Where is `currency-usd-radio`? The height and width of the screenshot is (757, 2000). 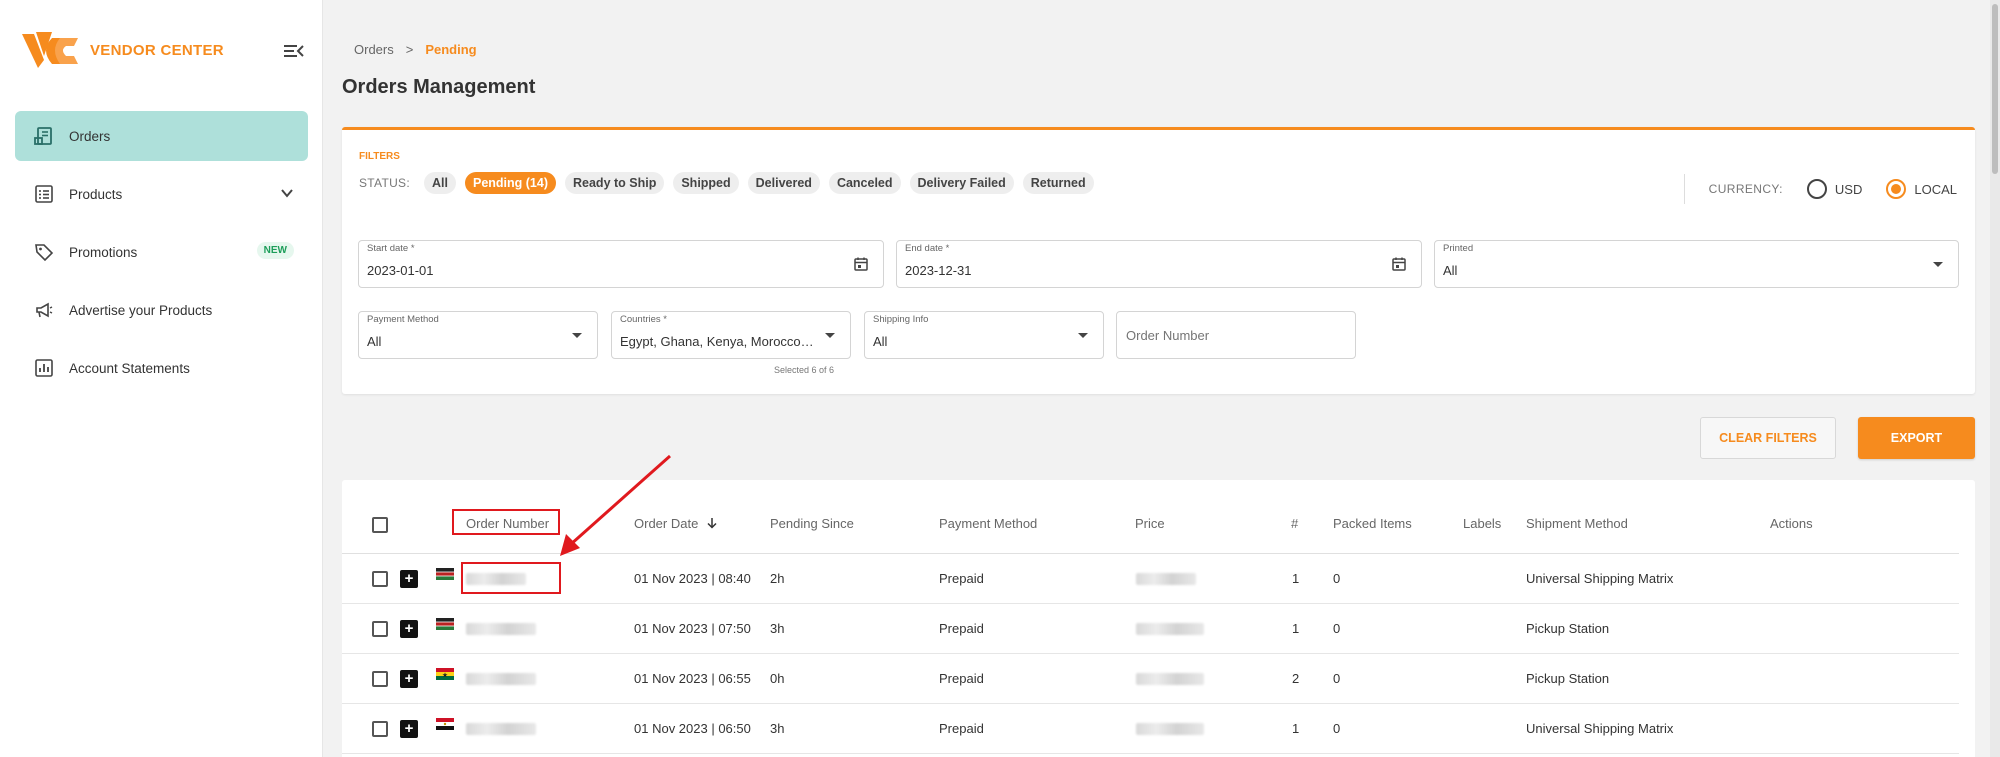
currency-usd-radio is located at coordinates (1816, 189).